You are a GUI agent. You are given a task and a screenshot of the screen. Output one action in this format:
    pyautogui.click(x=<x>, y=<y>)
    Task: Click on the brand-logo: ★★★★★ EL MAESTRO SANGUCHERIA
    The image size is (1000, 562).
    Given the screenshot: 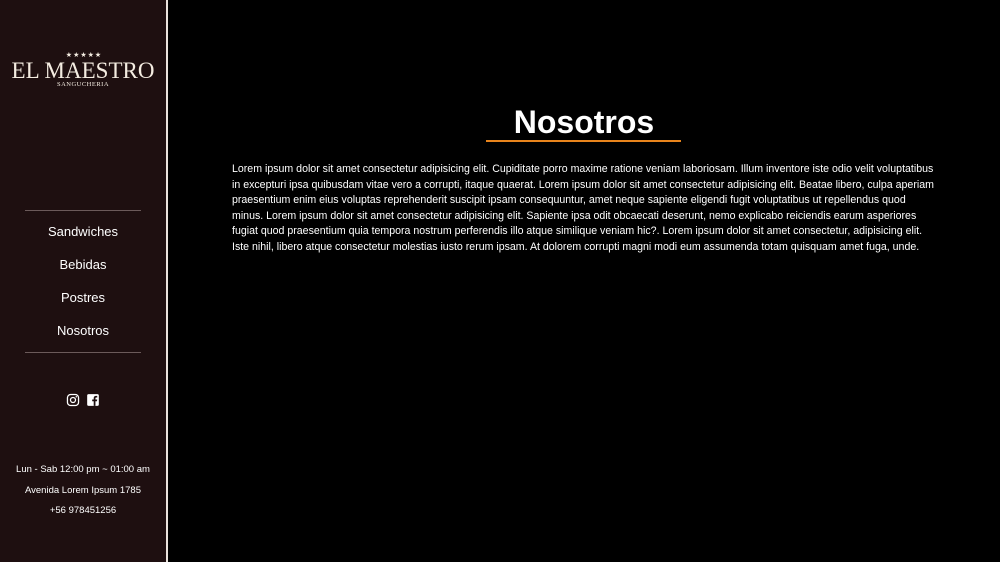 What is the action you would take?
    pyautogui.click(x=83, y=70)
    